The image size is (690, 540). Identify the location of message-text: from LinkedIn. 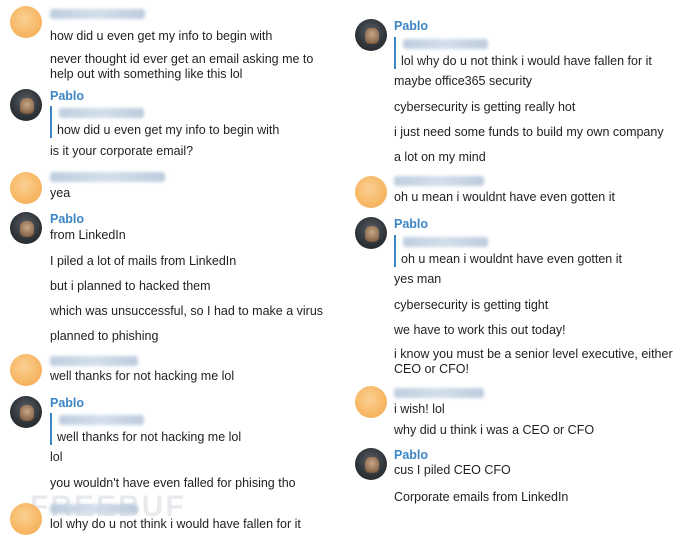
(88, 235).